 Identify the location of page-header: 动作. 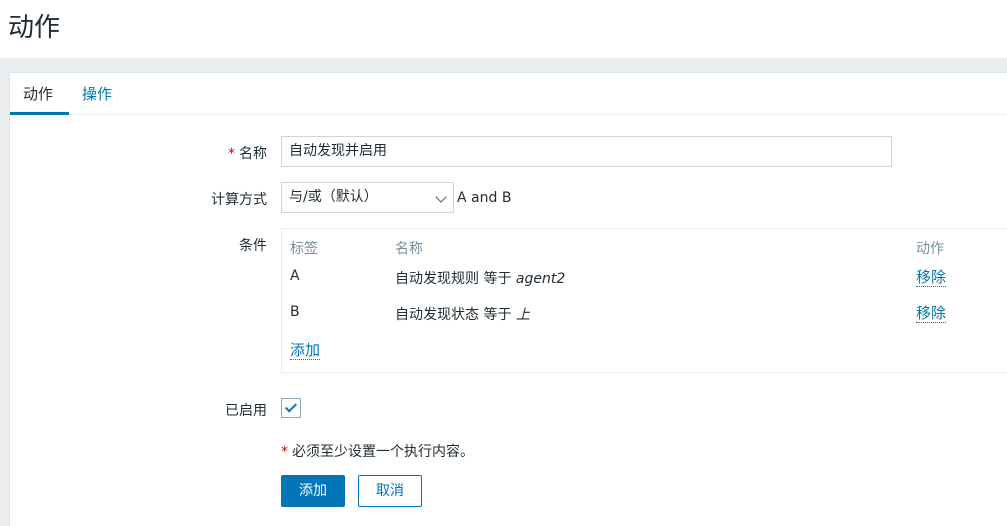
(503, 29).